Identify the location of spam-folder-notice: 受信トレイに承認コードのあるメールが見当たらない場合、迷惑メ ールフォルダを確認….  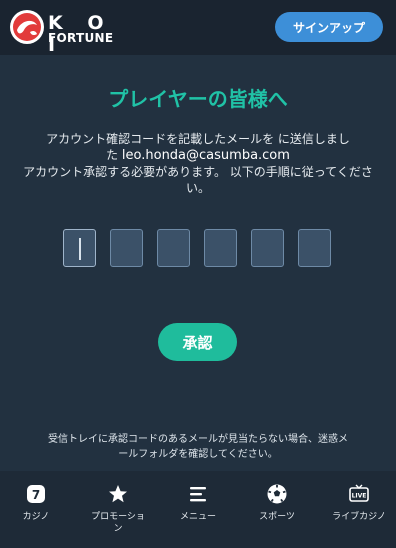
(198, 447).